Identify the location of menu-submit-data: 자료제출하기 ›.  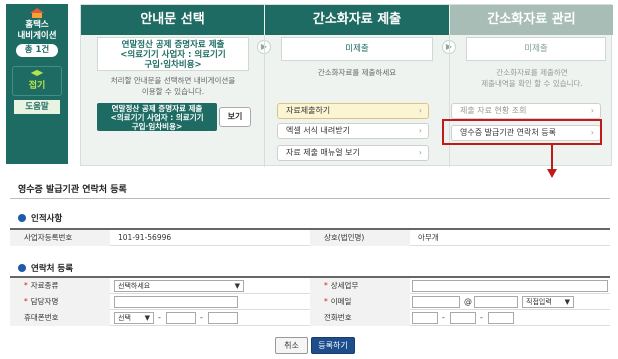
(353, 111).